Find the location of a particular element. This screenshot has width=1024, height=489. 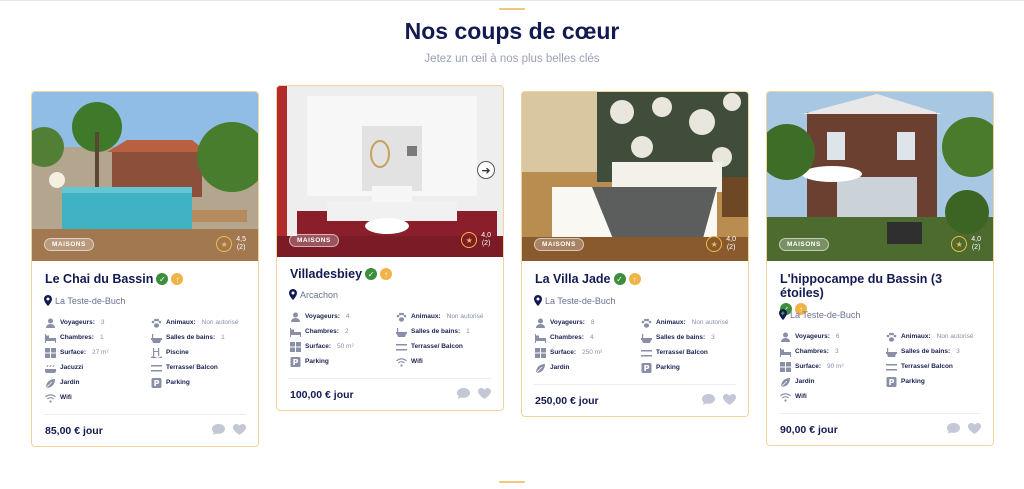

property-title: La Villa Jade is located at coordinates (573, 279).